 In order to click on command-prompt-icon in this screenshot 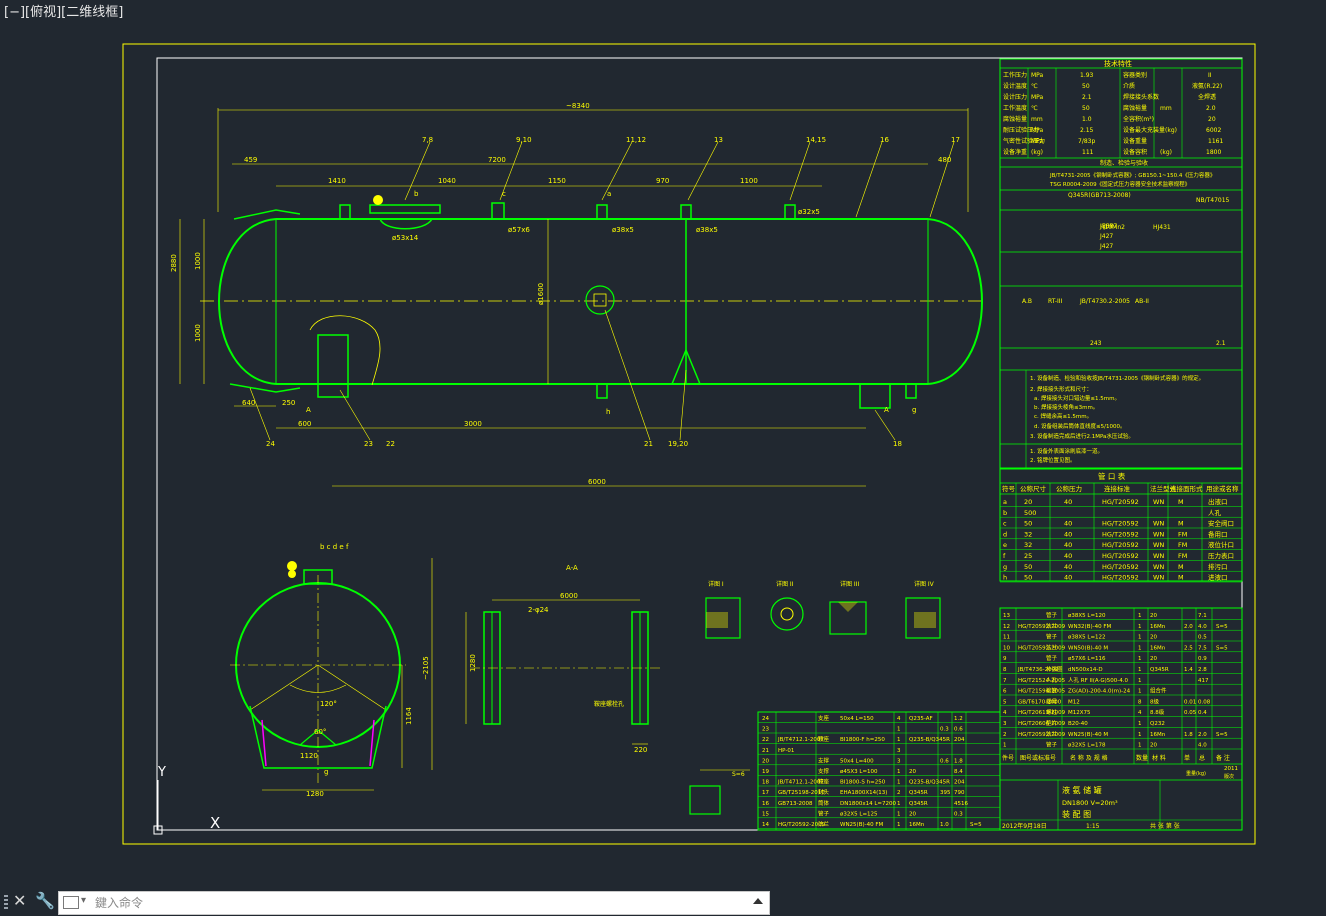, I will do `click(71, 902)`.